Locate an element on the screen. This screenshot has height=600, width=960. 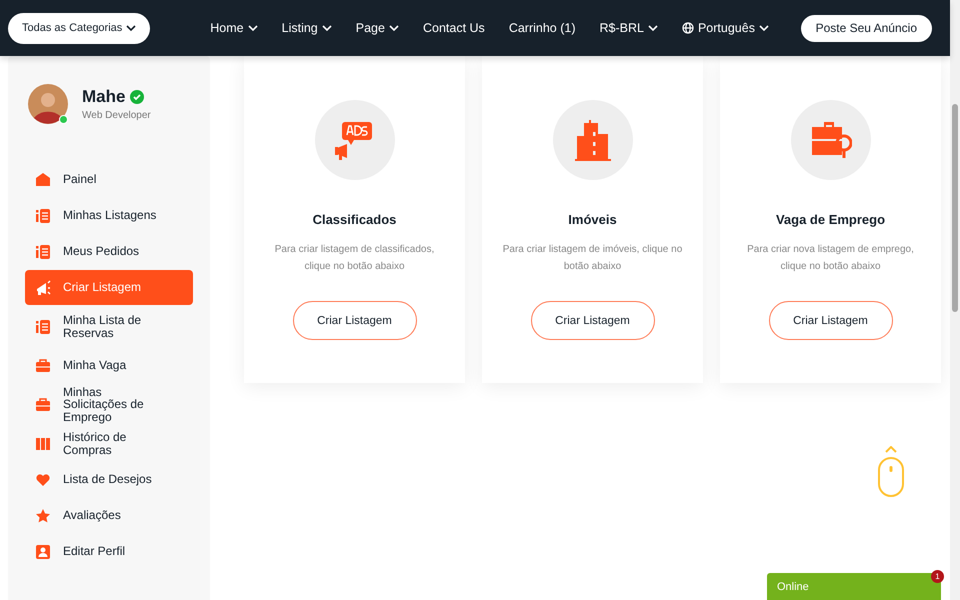
scrollbar is located at coordinates (955, 300).